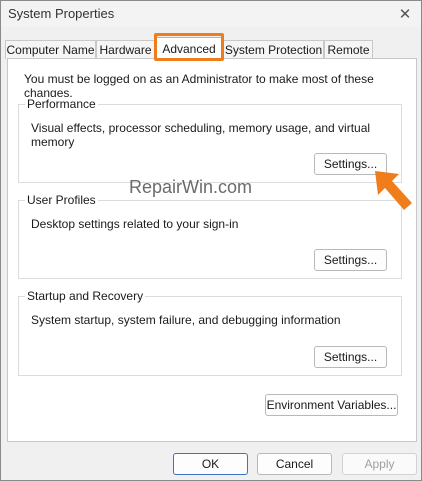 The image size is (422, 481). I want to click on tab-label: Hardware, so click(125, 50).